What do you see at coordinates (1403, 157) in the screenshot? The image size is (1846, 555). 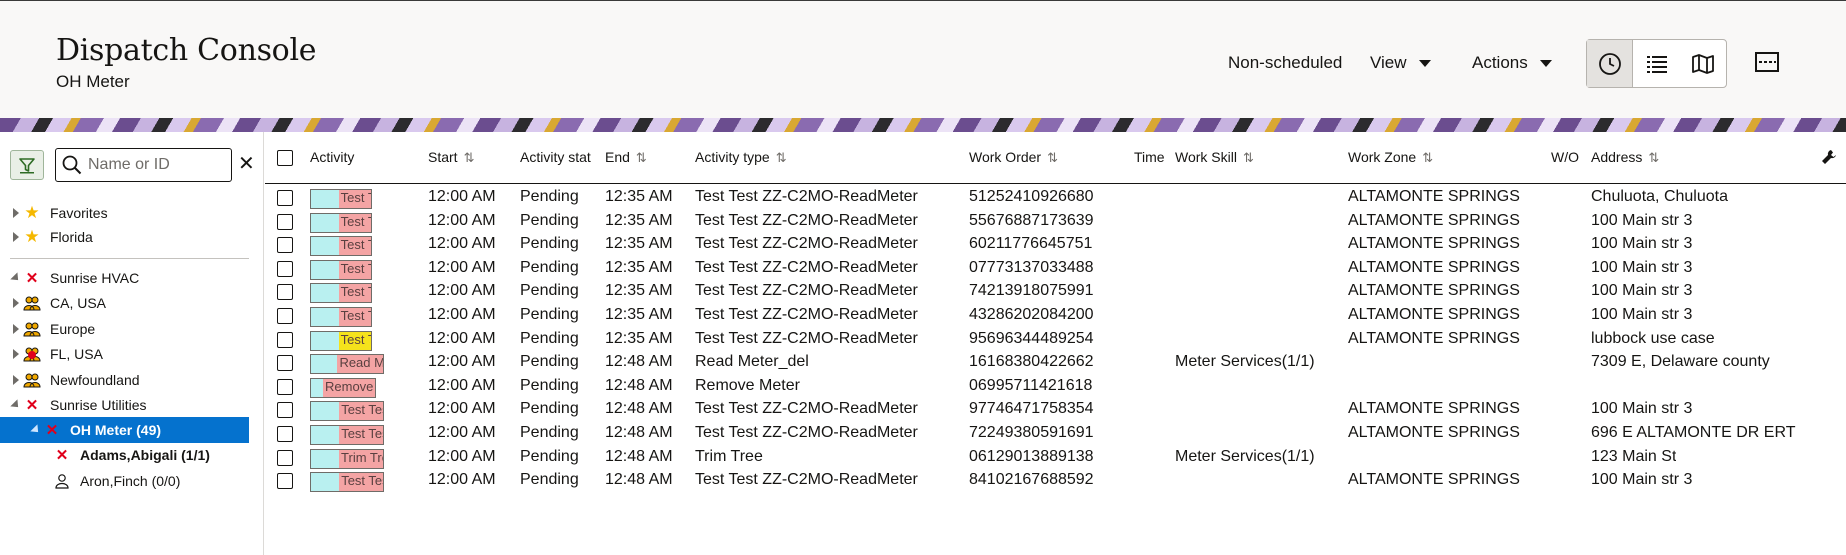 I see `column-header-work-zone: Work Zone ⇅` at bounding box center [1403, 157].